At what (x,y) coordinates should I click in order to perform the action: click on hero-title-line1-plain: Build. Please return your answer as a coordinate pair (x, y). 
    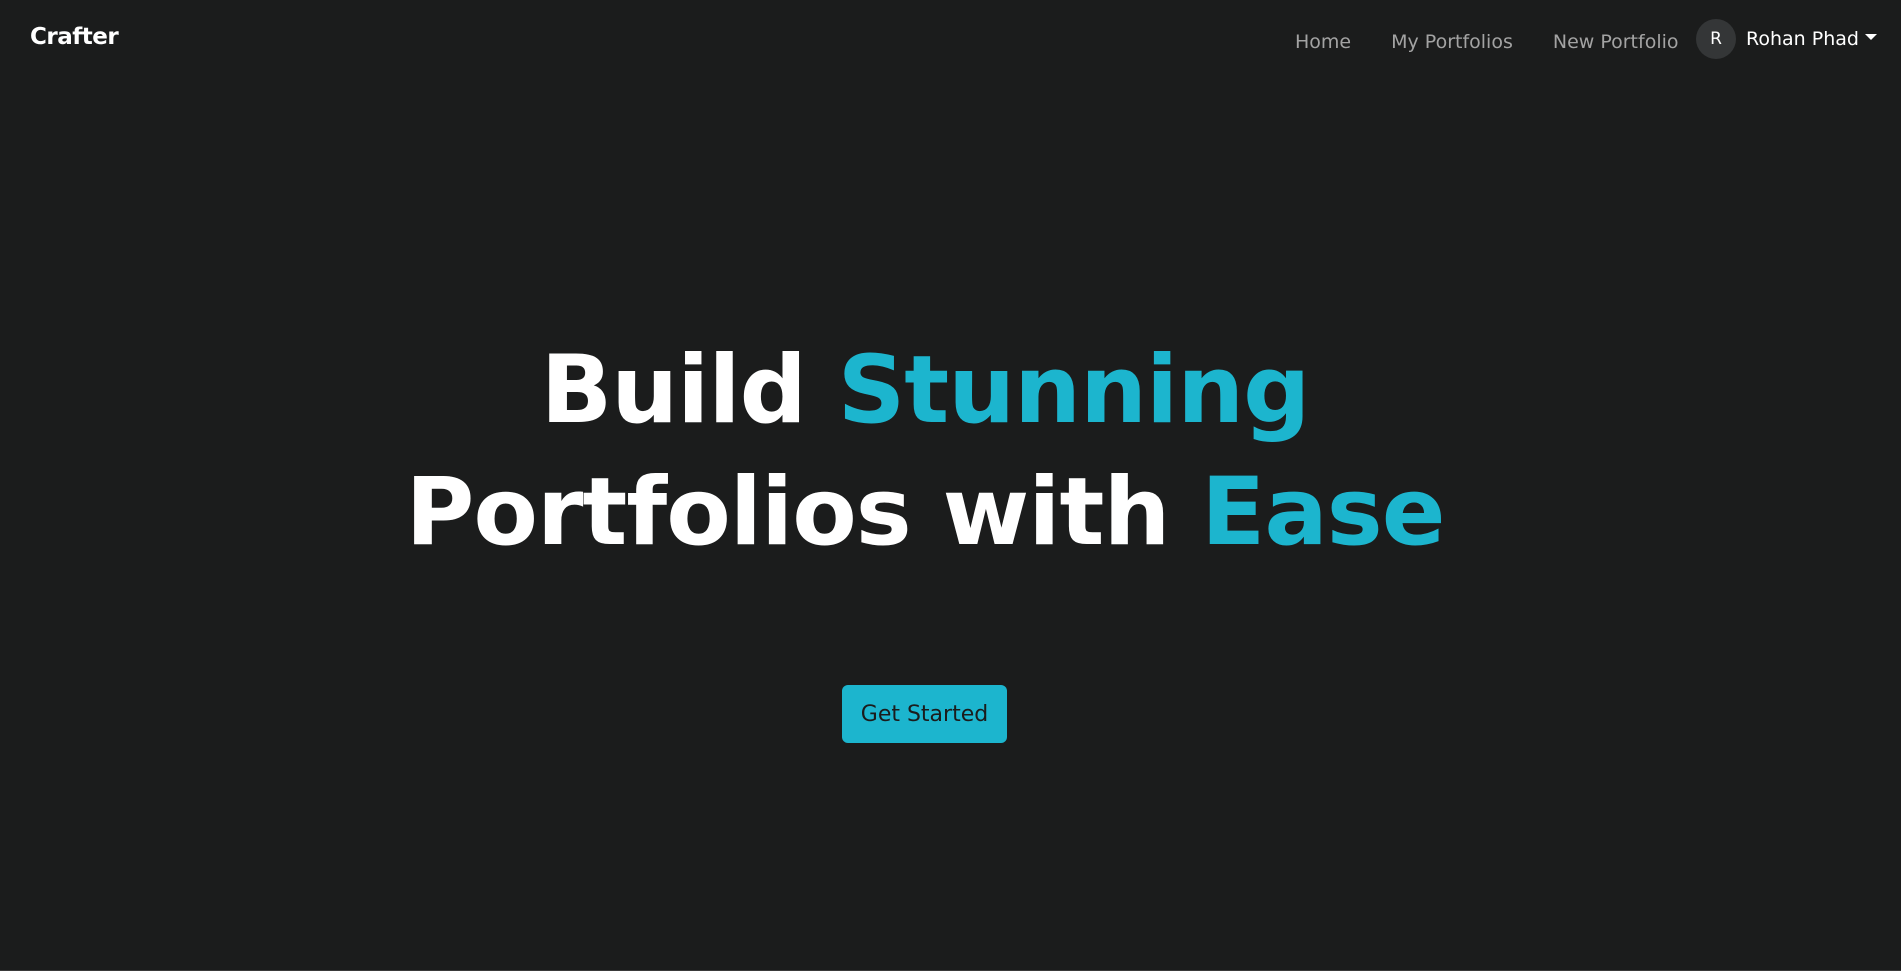
    Looking at the image, I should click on (689, 390).